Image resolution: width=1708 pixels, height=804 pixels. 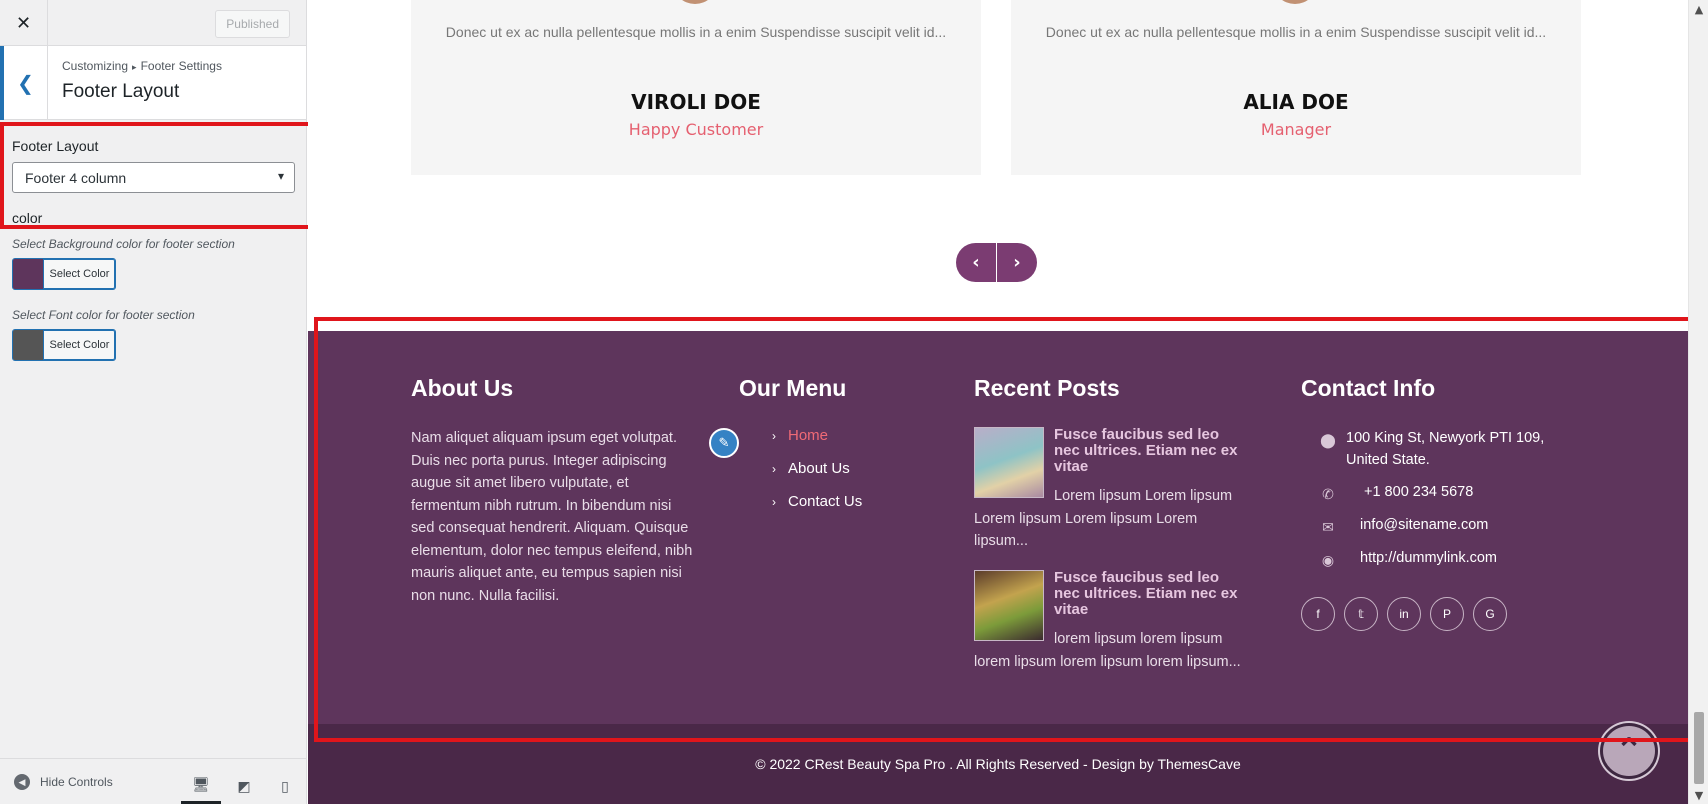 I want to click on scrollbar-thumb, so click(x=1699, y=748).